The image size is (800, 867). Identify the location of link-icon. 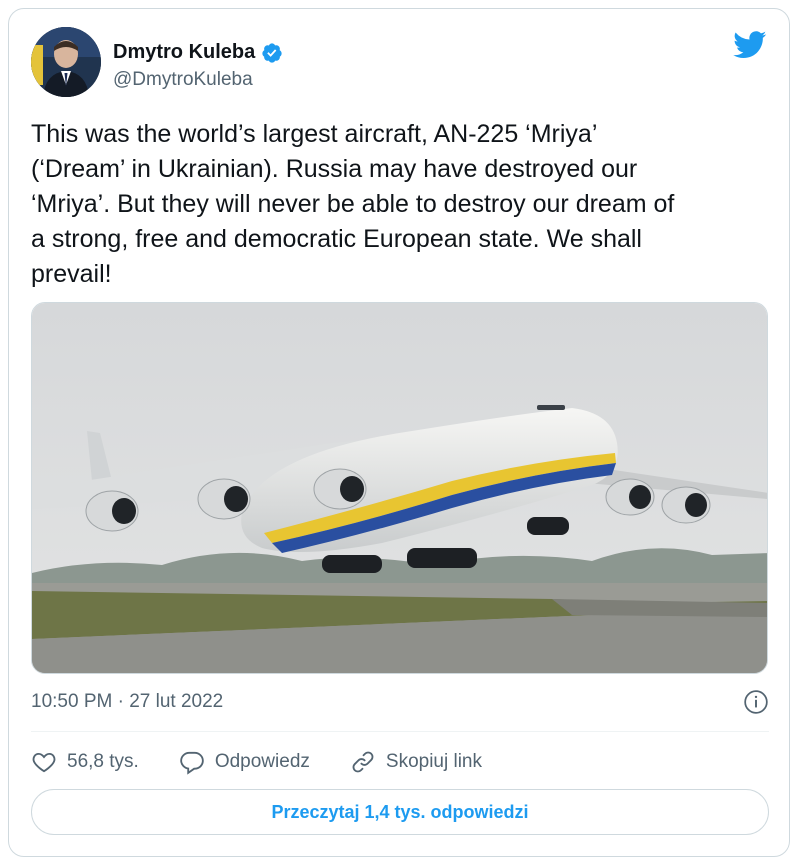
(363, 762).